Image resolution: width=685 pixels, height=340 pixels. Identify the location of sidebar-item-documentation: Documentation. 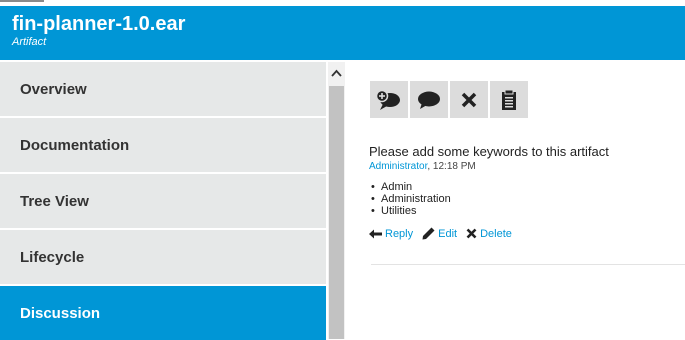
(163, 145).